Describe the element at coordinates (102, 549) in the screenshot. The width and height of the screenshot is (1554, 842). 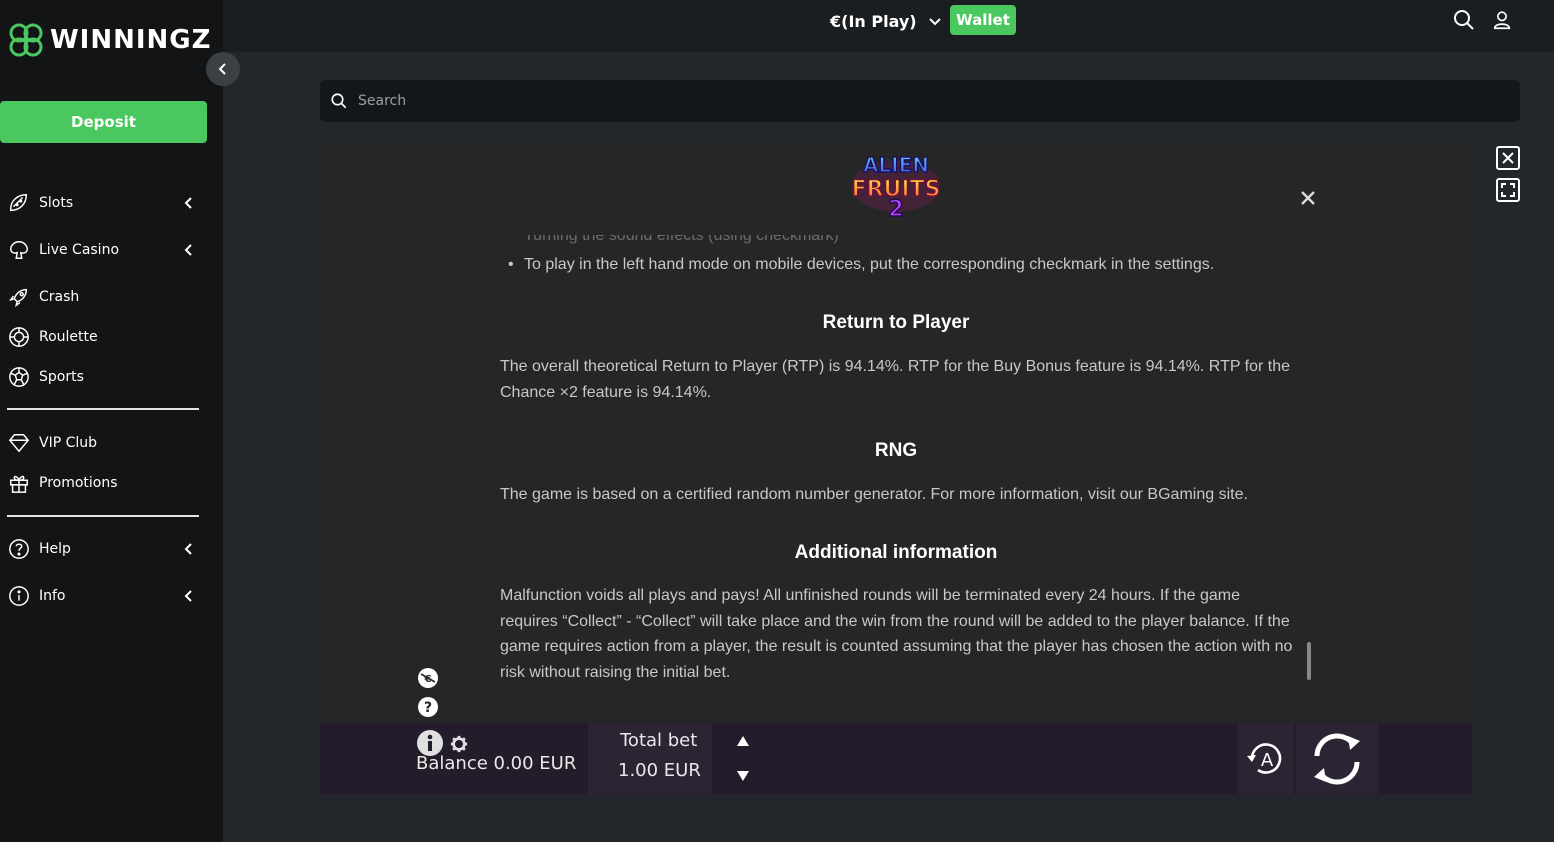
I see `sidebar-item-help: Help` at that location.